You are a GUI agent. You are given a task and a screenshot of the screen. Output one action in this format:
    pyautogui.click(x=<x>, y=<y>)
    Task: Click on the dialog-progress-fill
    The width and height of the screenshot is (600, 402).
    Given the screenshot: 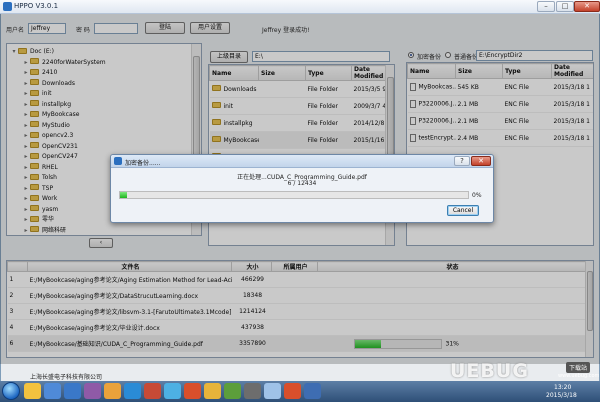 What is the action you would take?
    pyautogui.click(x=123, y=195)
    